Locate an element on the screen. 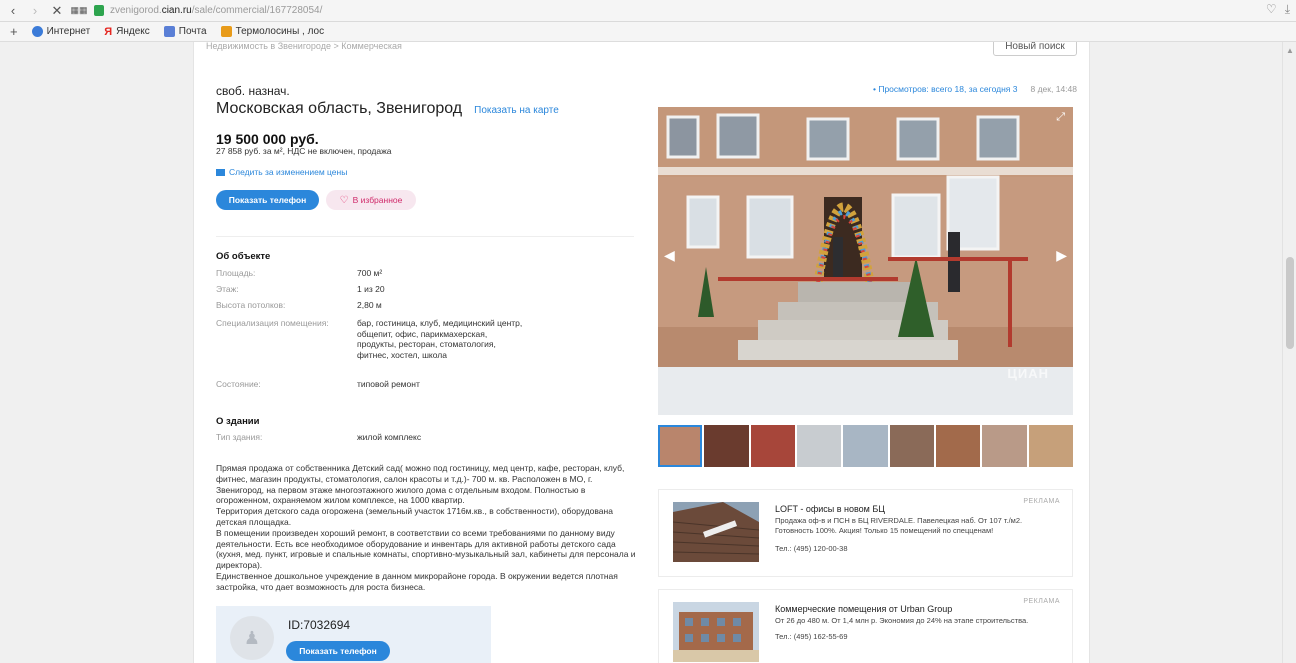 The image size is (1296, 663). bookmark-label: Яндекс is located at coordinates (133, 31).